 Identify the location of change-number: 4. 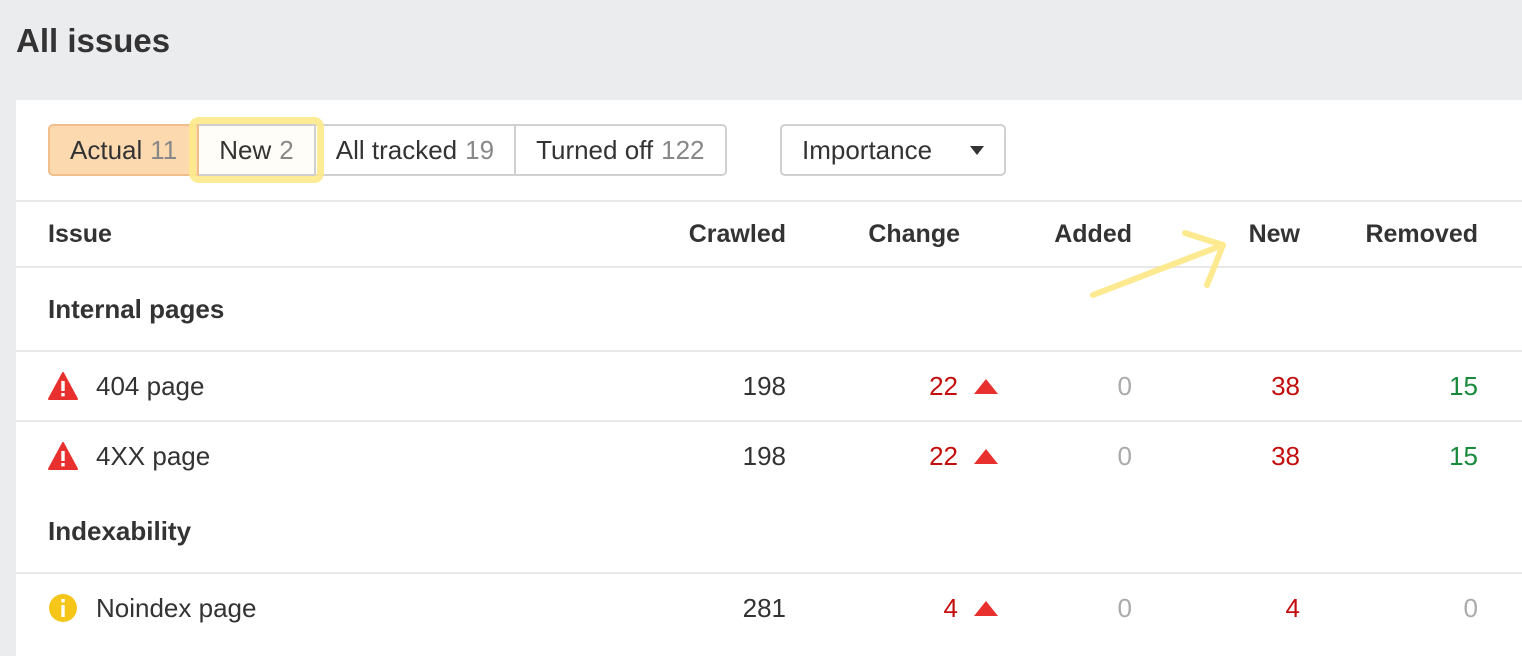
(950, 607).